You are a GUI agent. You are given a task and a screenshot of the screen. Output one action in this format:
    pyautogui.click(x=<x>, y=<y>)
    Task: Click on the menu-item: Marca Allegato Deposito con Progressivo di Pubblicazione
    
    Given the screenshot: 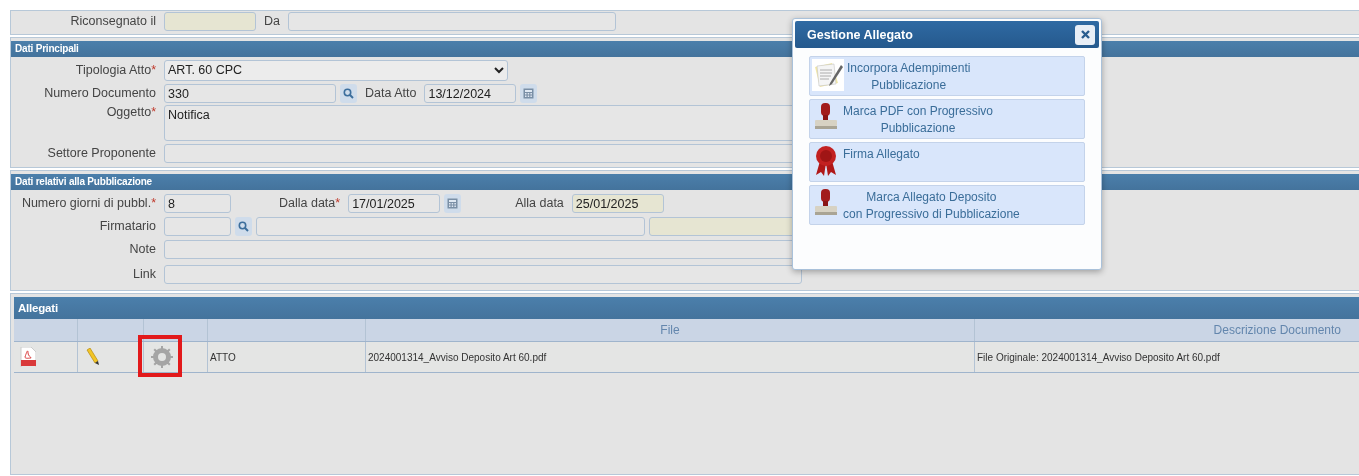 What is the action you would take?
    pyautogui.click(x=947, y=205)
    